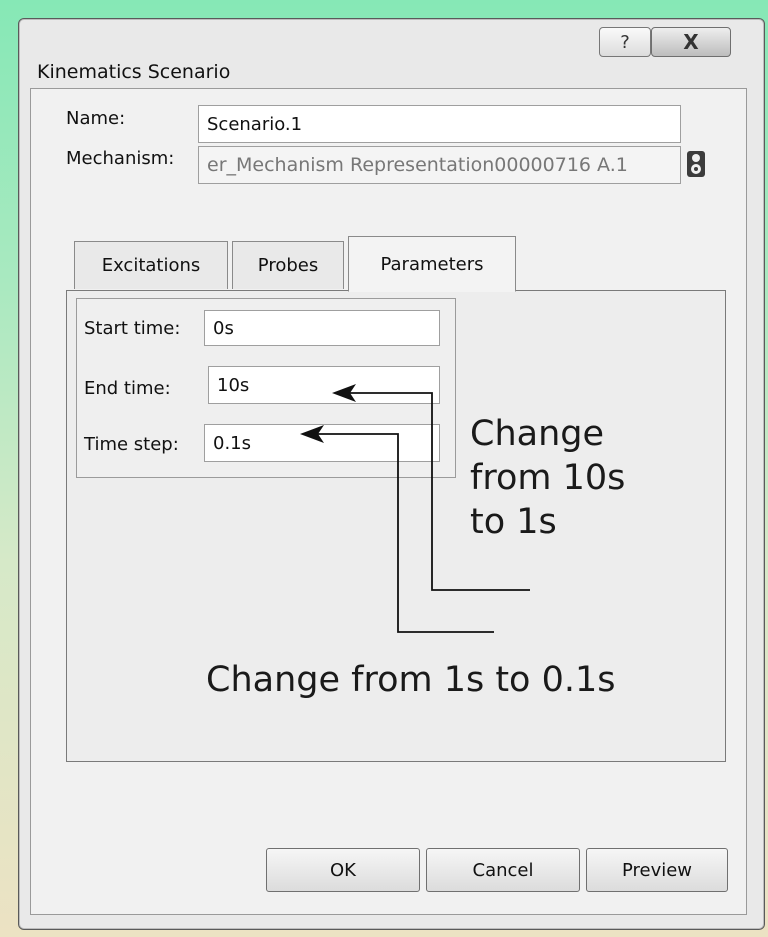 The height and width of the screenshot is (937, 768). What do you see at coordinates (233, 385) in the screenshot?
I see `end-time-value: 10s` at bounding box center [233, 385].